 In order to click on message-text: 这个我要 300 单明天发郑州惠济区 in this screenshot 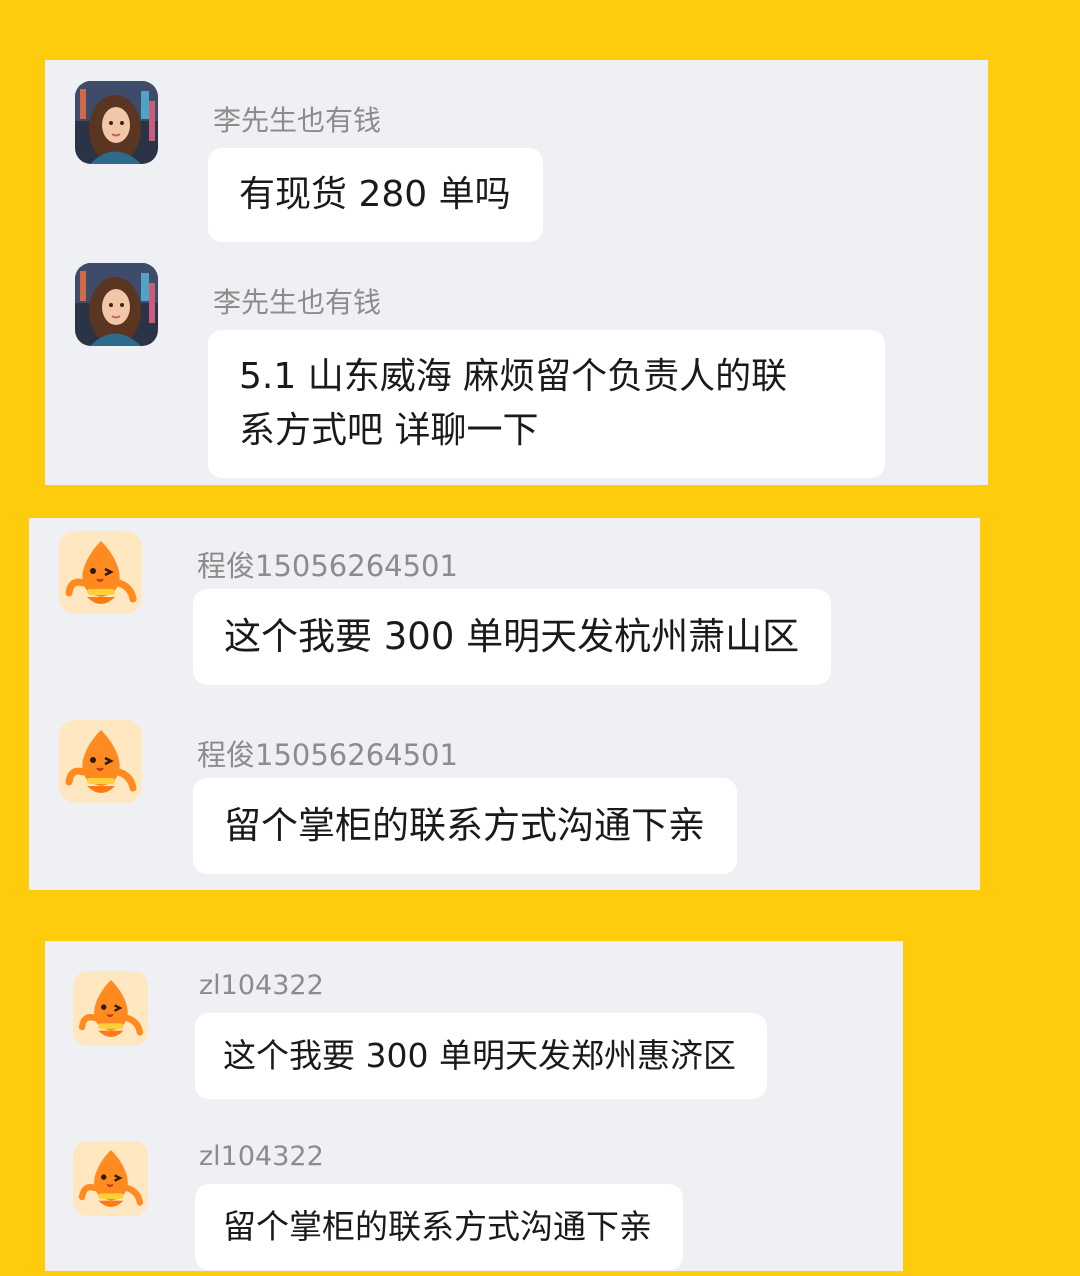, I will do `click(479, 1055)`.